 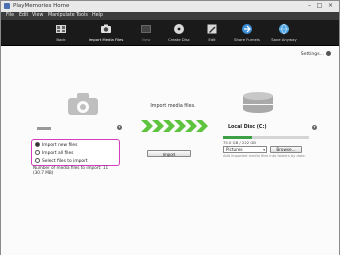 I want to click on disk-space-text: 75.0 GB / 222 GB, so click(x=239, y=142).